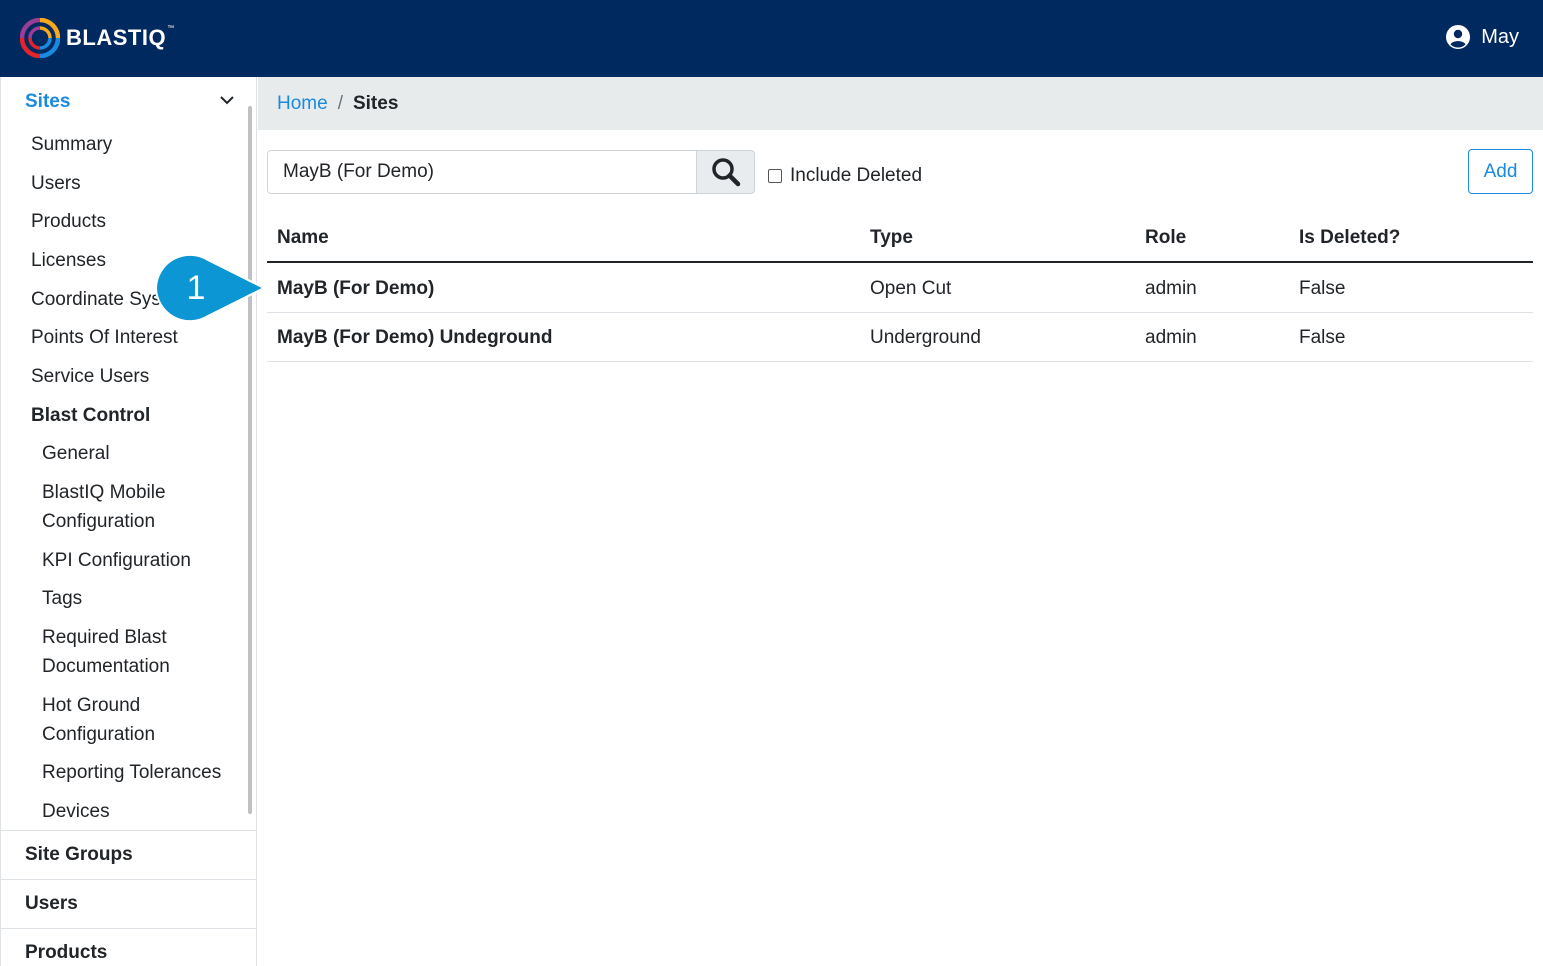 Image resolution: width=1543 pixels, height=966 pixels. Describe the element at coordinates (104, 637) in the screenshot. I see `sidebar-item-label-line: Required Blast` at that location.